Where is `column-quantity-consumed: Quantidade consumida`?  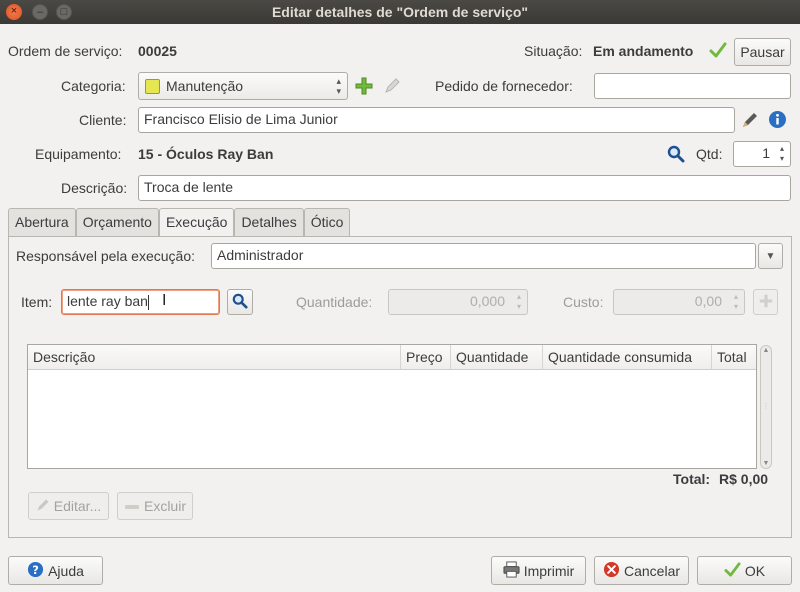 column-quantity-consumed: Quantidade consumida is located at coordinates (627, 357).